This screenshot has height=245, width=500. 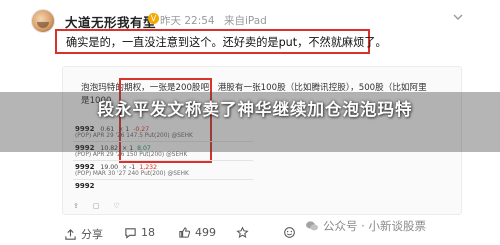 I want to click on thumbs-up-icon, so click(x=185, y=232).